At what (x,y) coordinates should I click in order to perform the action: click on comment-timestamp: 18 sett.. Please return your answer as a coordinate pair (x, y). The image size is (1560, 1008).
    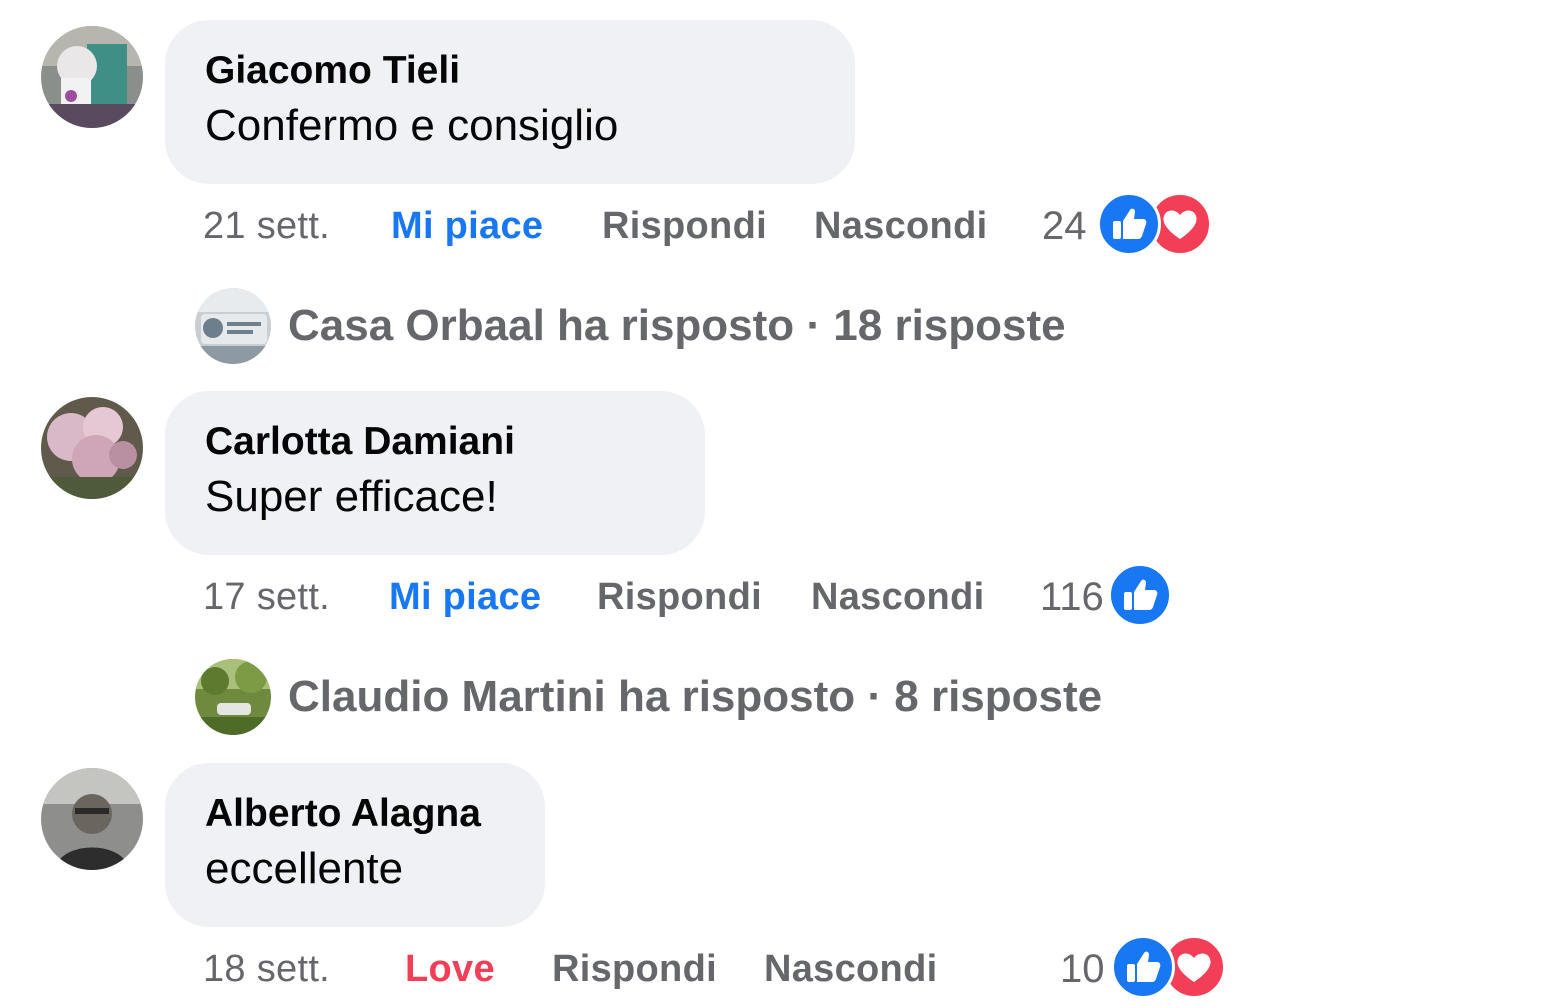
    Looking at the image, I should click on (266, 969).